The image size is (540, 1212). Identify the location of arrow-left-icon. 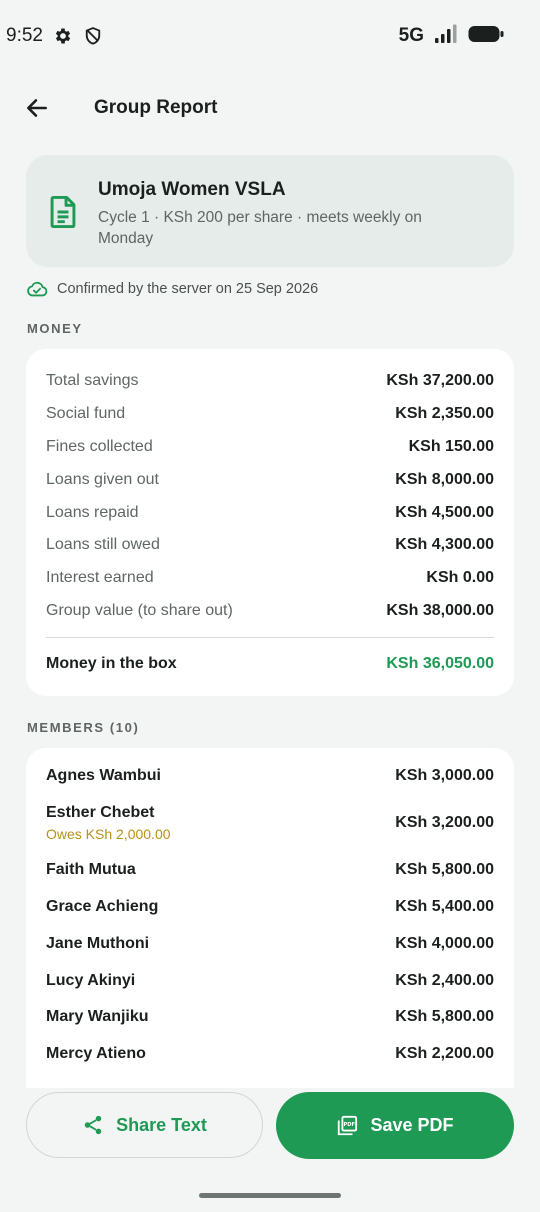
(37, 108).